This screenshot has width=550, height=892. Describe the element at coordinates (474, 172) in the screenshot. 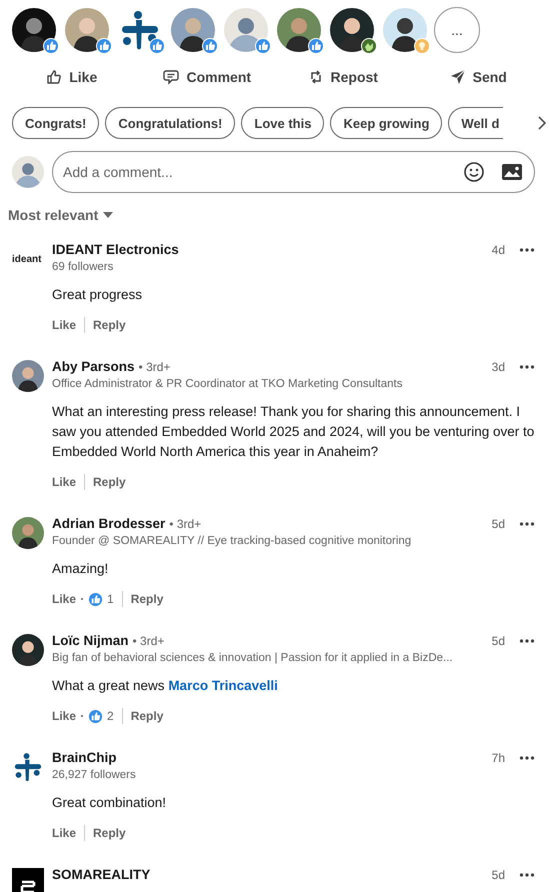

I see `emoji-icon` at that location.